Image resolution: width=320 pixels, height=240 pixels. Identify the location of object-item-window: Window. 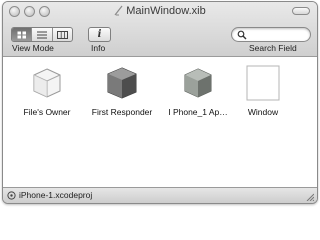
(263, 91).